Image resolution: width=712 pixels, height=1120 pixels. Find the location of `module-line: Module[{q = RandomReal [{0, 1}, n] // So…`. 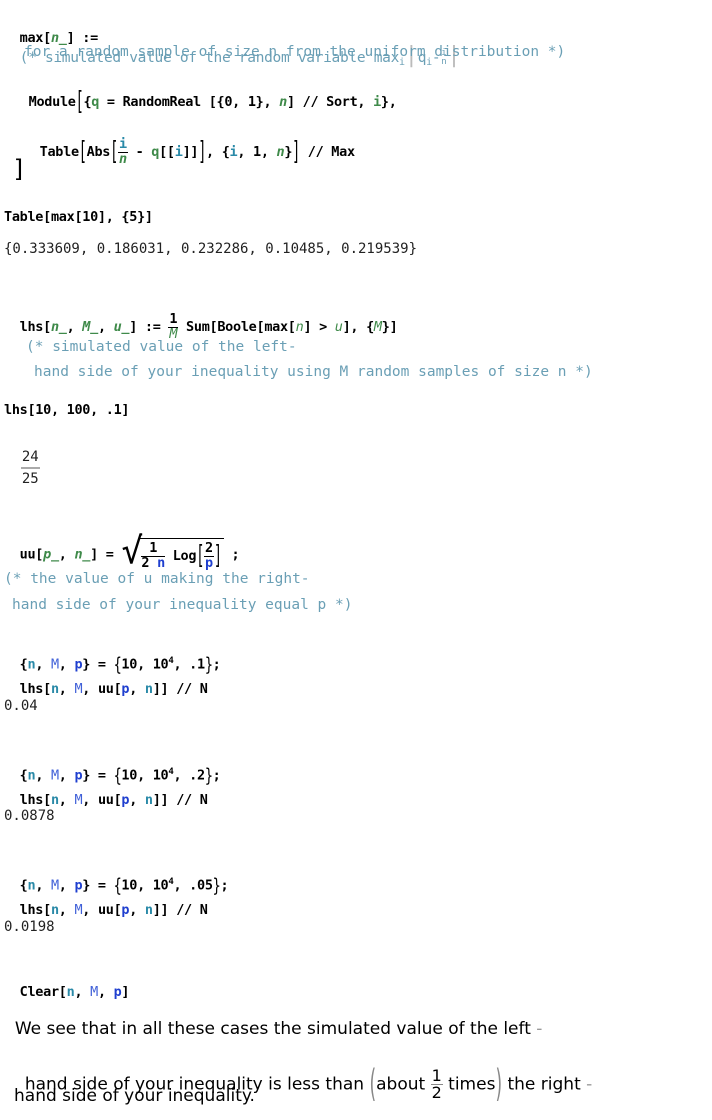

module-line: Module[{q = RandomReal [{0, 1}, n] // So… is located at coordinates (205, 96).